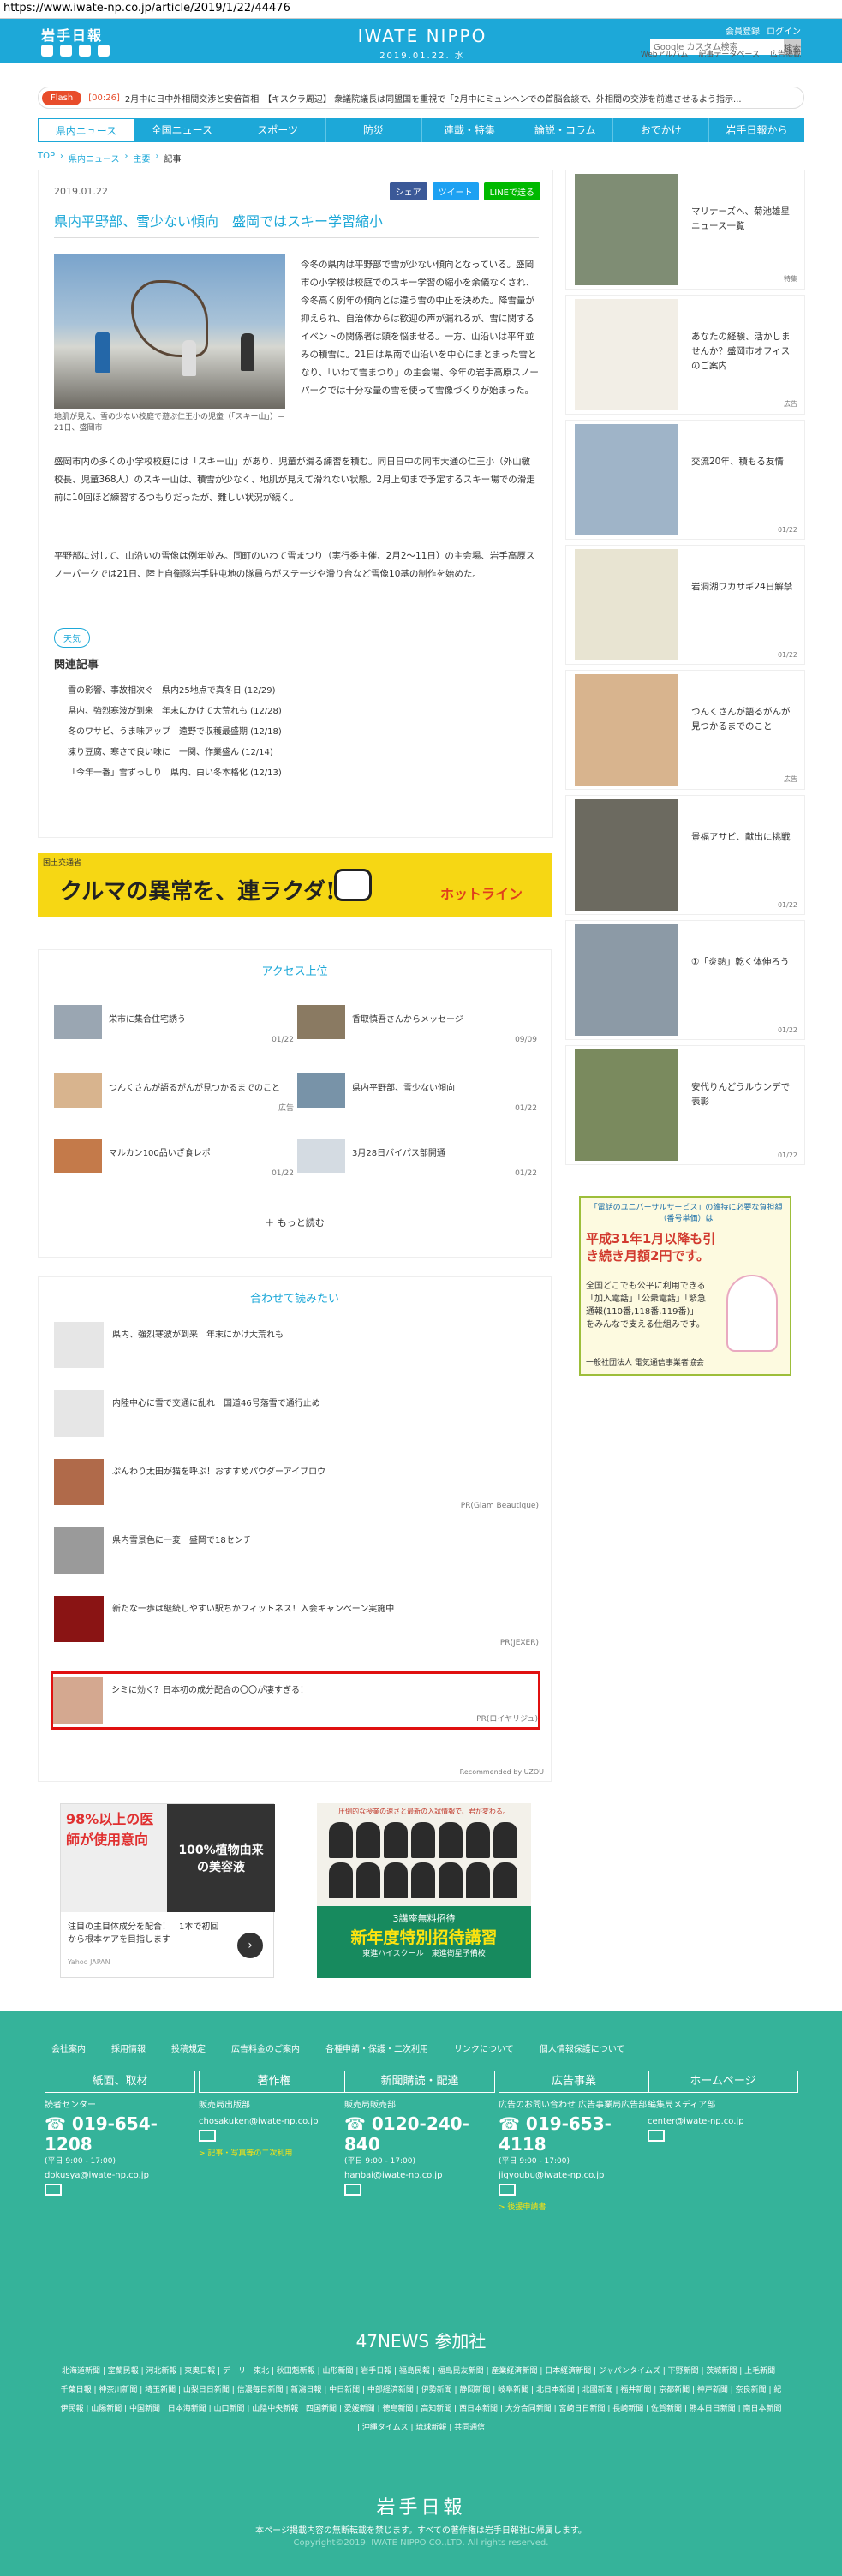 The width and height of the screenshot is (842, 2576). I want to click on footer-logo: 岩手日報, so click(421, 2506).